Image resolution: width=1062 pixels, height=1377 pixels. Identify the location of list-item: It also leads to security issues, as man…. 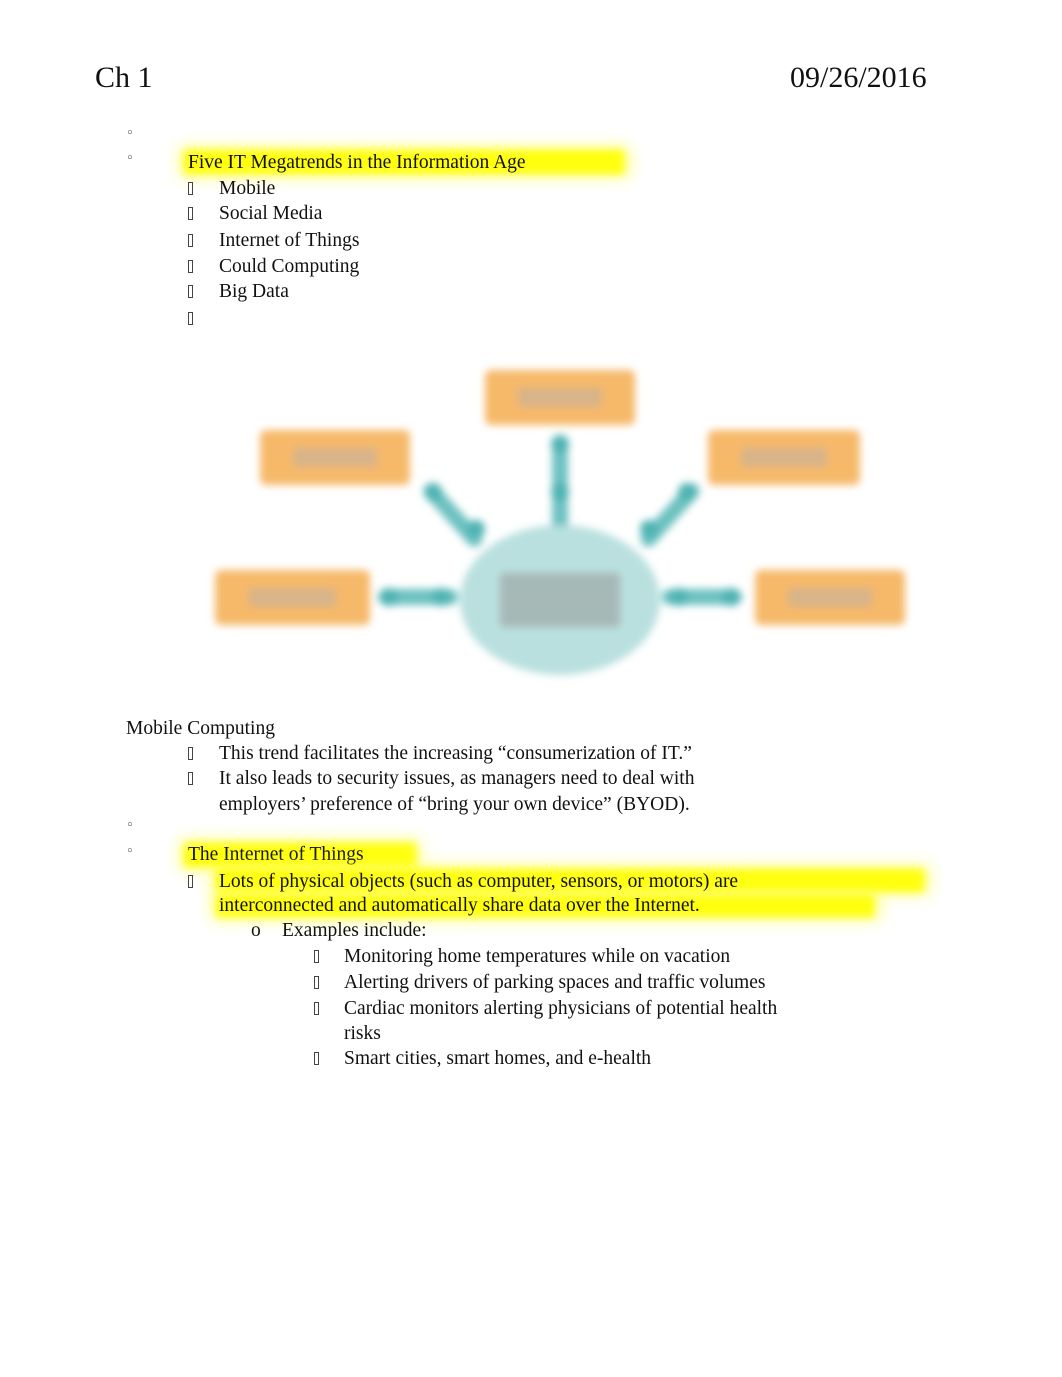
(457, 778).